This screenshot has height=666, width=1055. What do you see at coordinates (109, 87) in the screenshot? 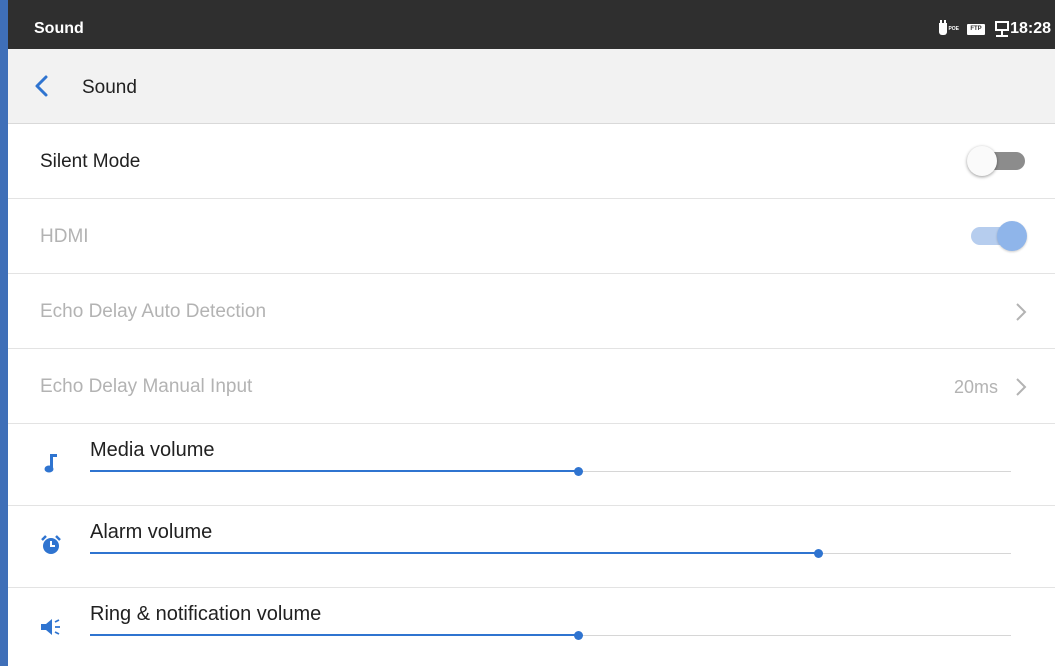
I see `page-title: Sound` at bounding box center [109, 87].